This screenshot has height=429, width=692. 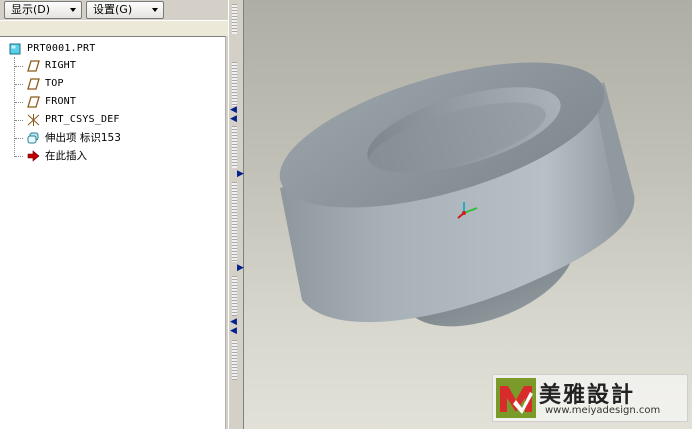 What do you see at coordinates (33, 120) in the screenshot?
I see `coordinate-system-icon` at bounding box center [33, 120].